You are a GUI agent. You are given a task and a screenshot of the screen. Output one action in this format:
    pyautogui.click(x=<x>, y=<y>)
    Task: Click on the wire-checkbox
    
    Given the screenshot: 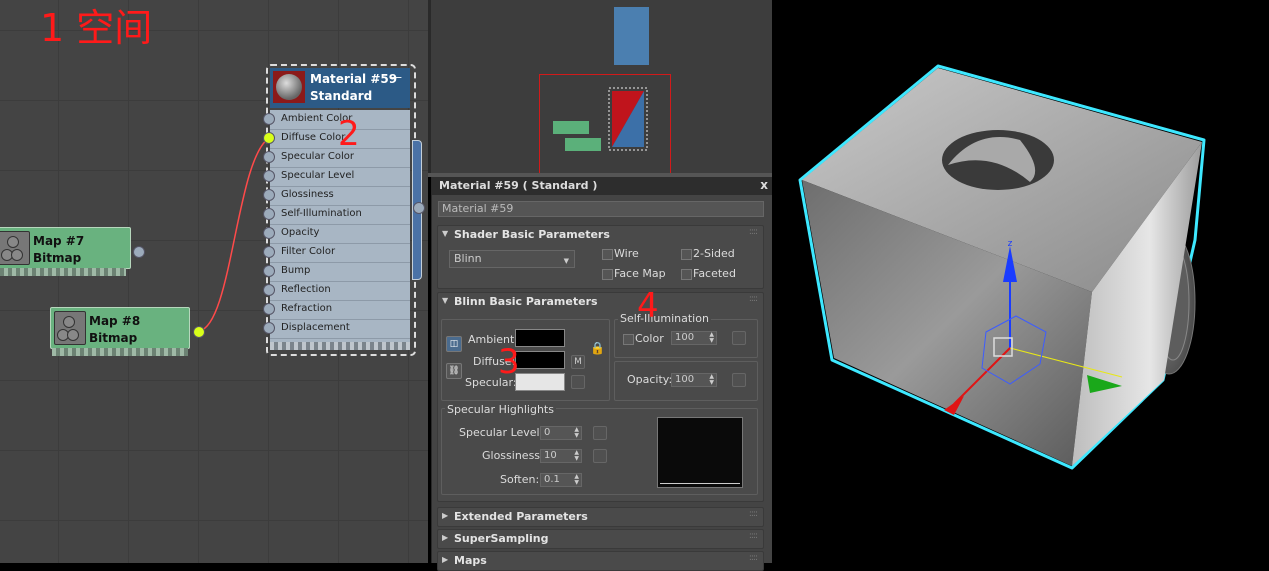 What is the action you would take?
    pyautogui.click(x=607, y=254)
    